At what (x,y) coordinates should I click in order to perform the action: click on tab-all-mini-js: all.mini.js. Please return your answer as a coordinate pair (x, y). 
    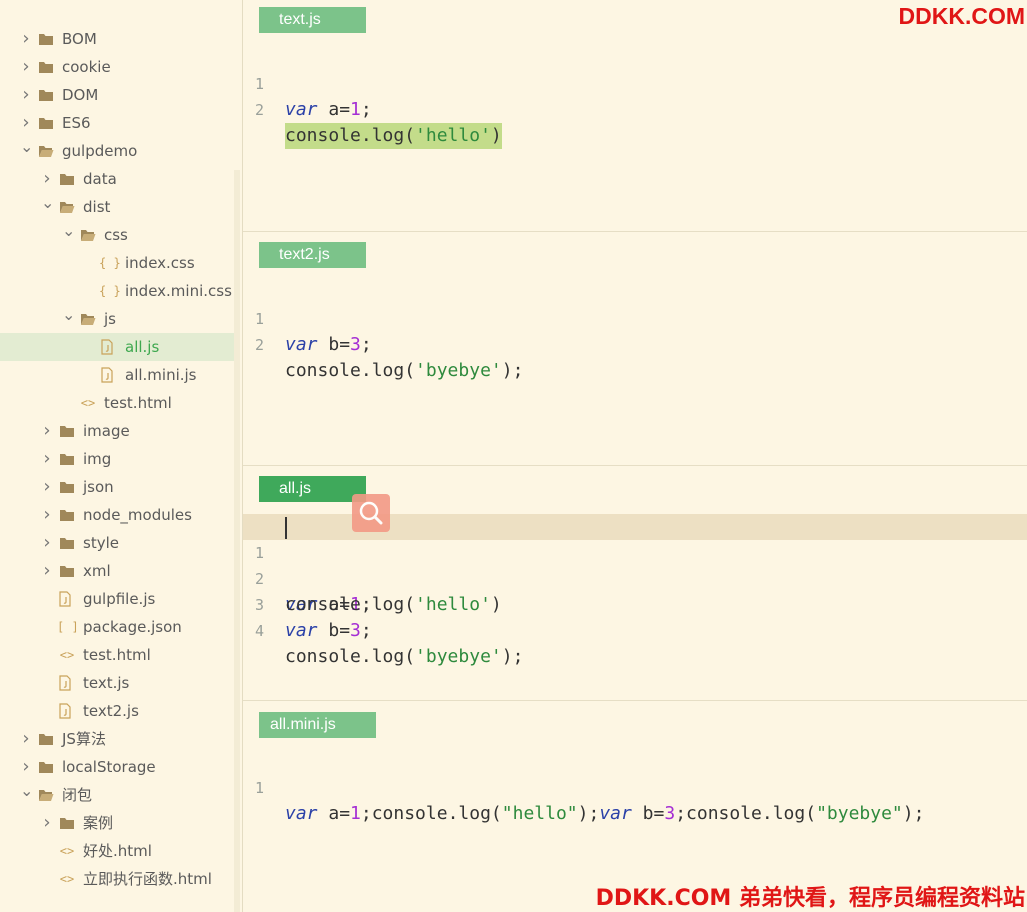
    Looking at the image, I should click on (317, 725).